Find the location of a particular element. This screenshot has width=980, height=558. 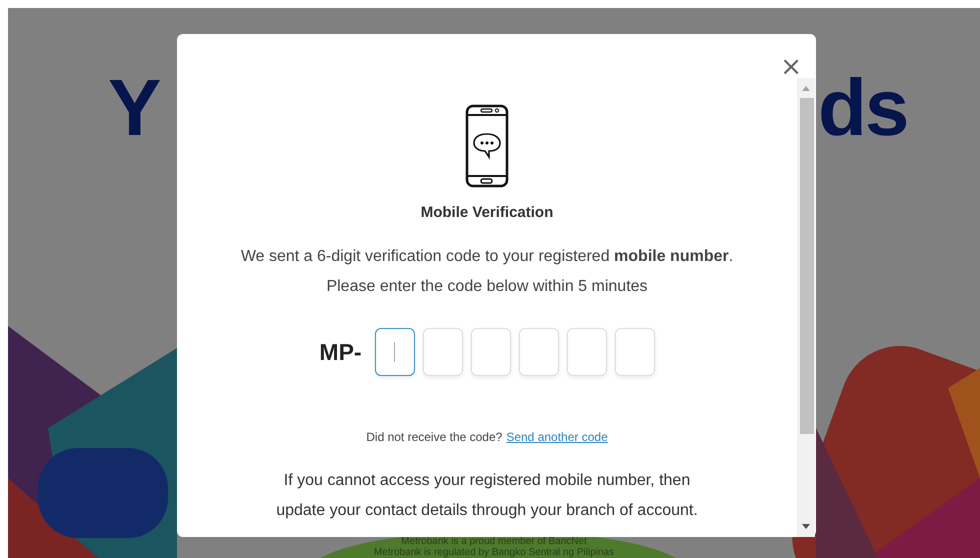

footer-text: Metrobank is regulated by Bangko Sentral ng Pilipinas is located at coordinates (494, 553).